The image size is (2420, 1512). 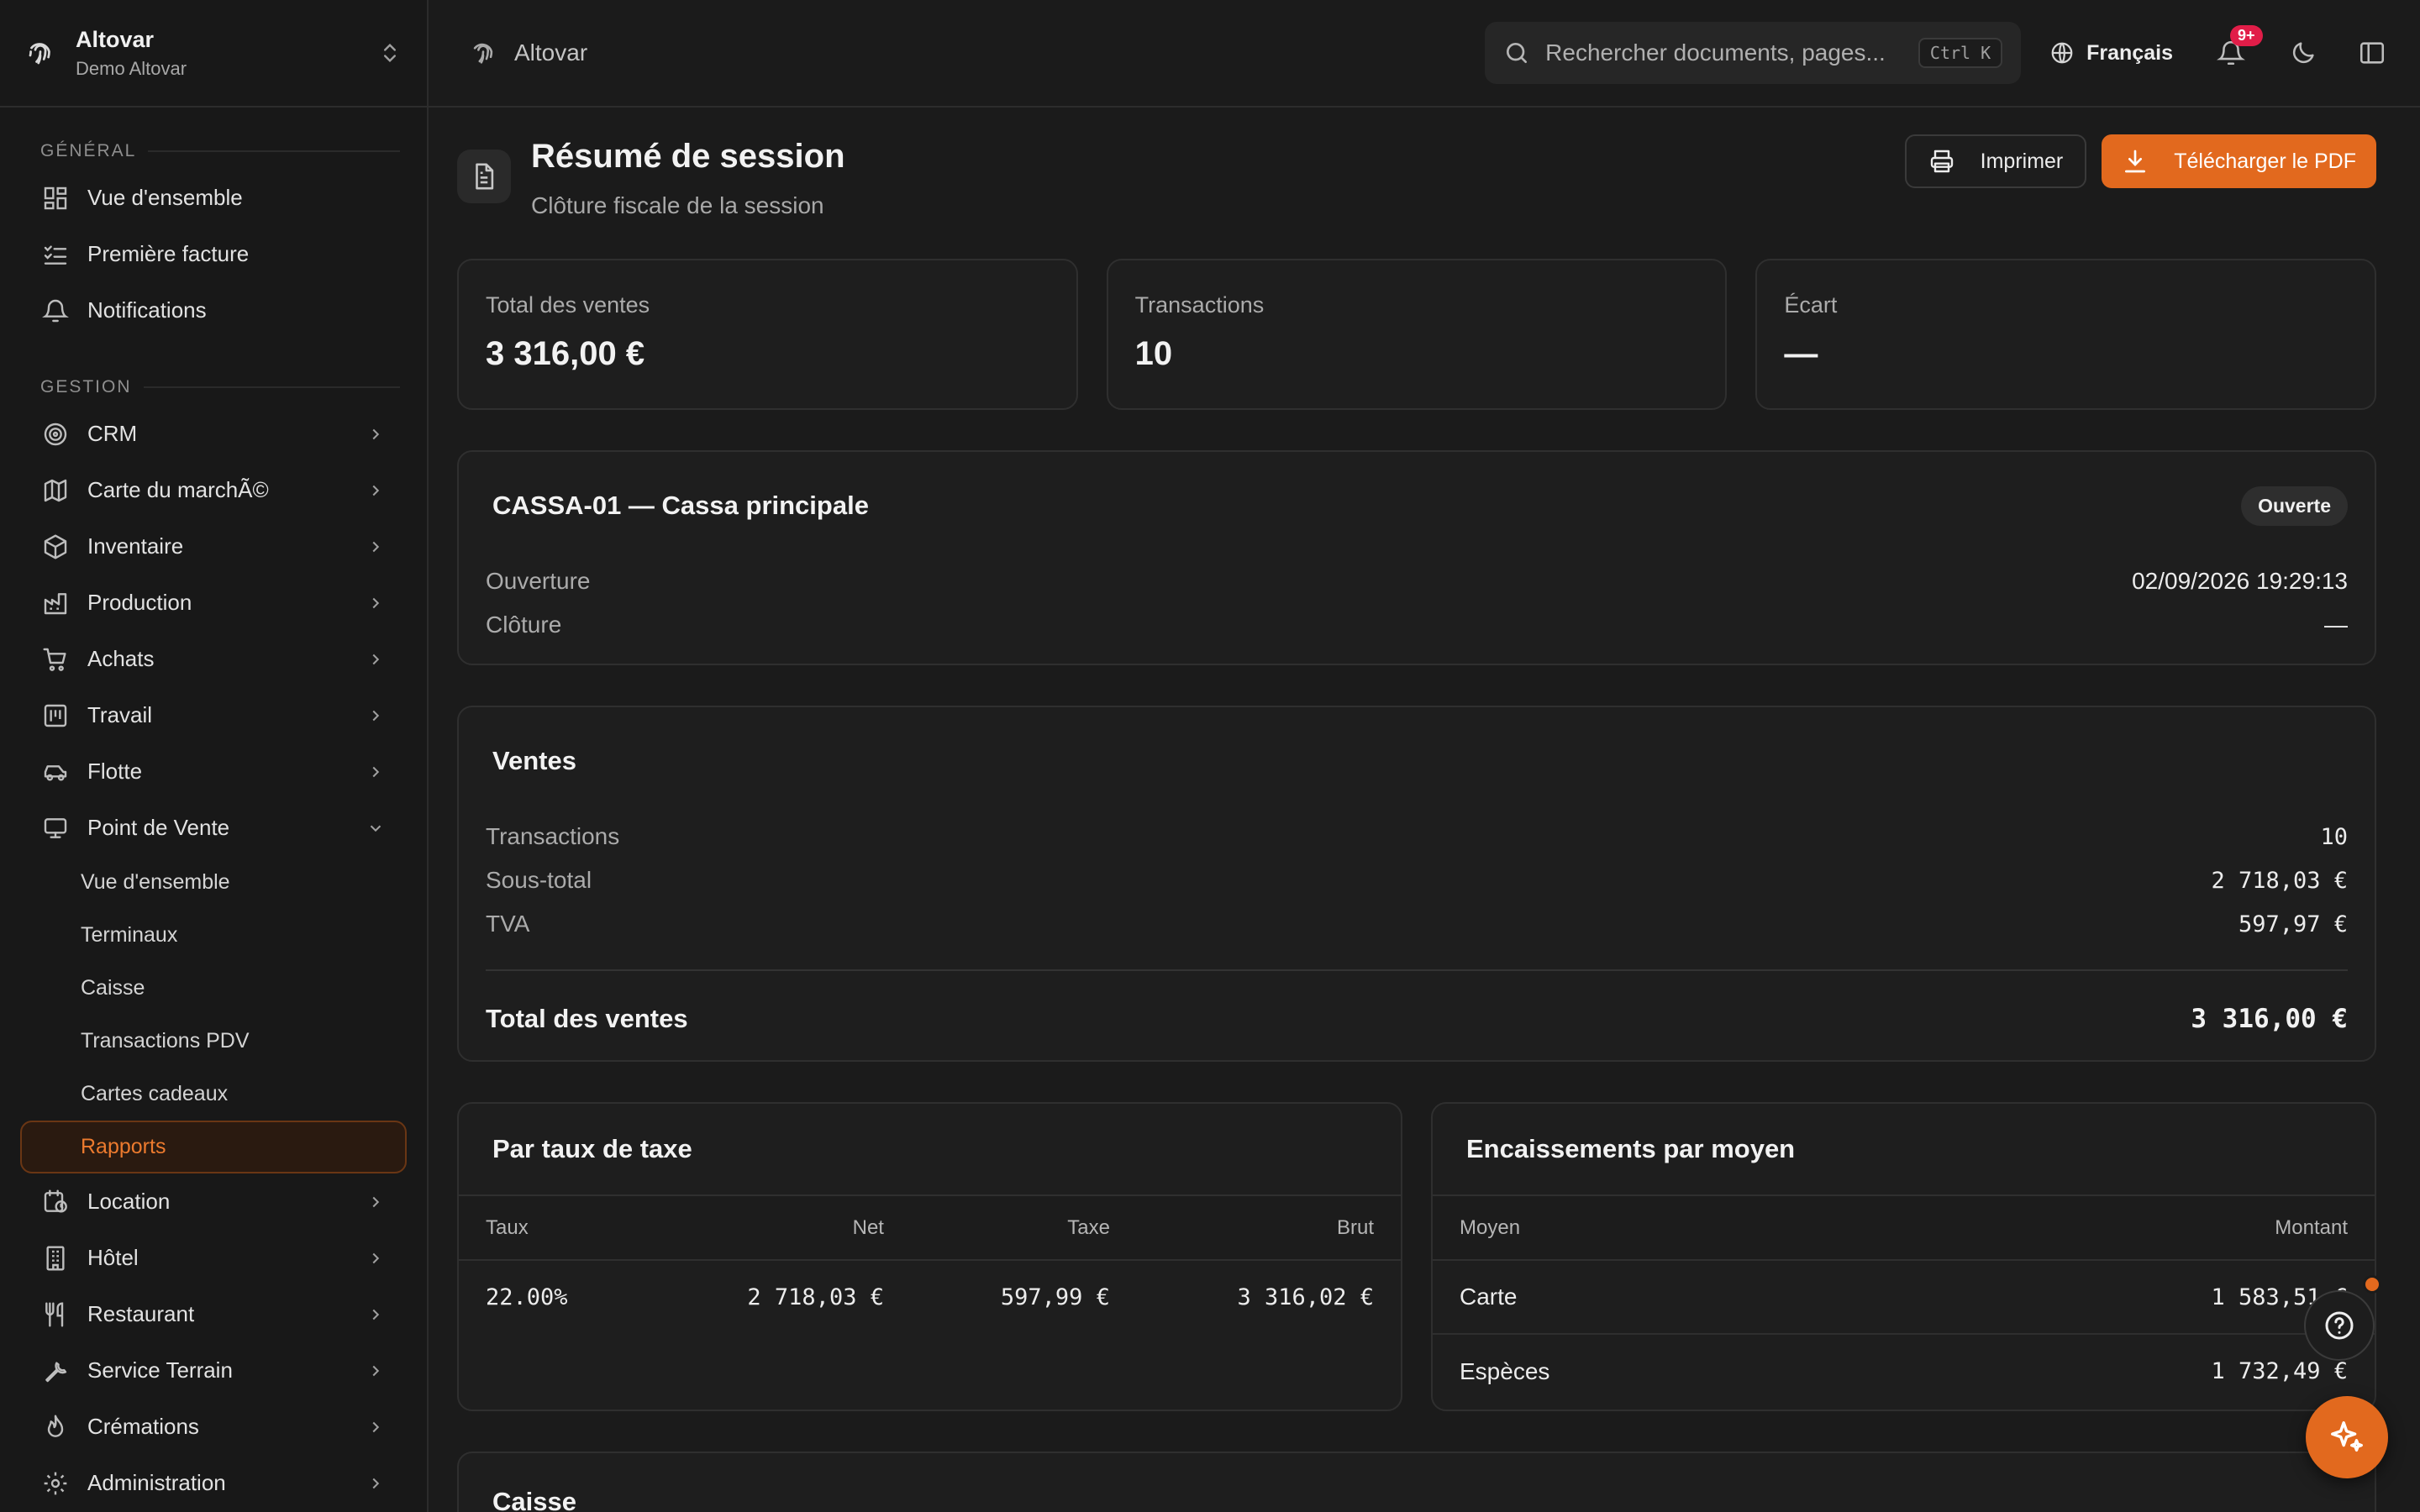 What do you see at coordinates (1904, 1371) in the screenshot?
I see `table-row: Espèces 1 732,49 €` at bounding box center [1904, 1371].